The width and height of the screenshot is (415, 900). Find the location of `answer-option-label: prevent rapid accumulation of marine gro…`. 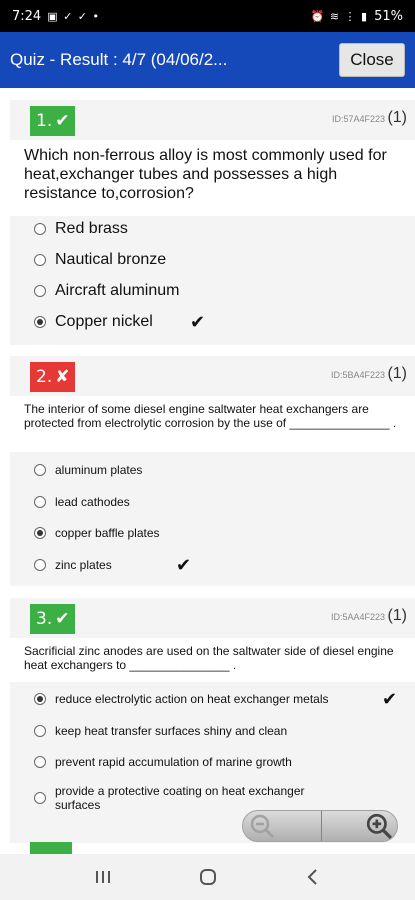

answer-option-label: prevent rapid accumulation of marine gro… is located at coordinates (173, 762).